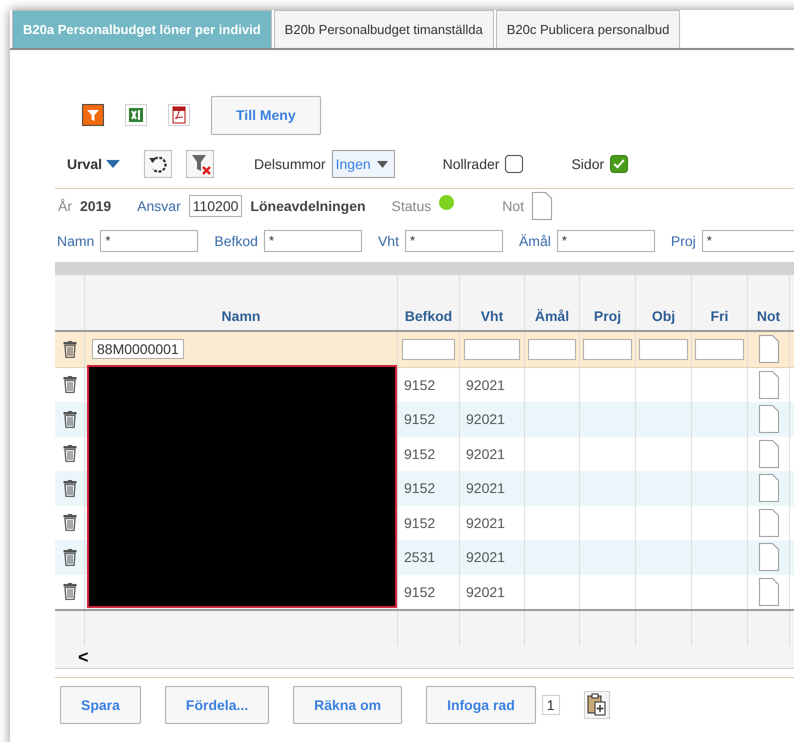  What do you see at coordinates (587, 164) in the screenshot?
I see `sidor-label: Sidor` at bounding box center [587, 164].